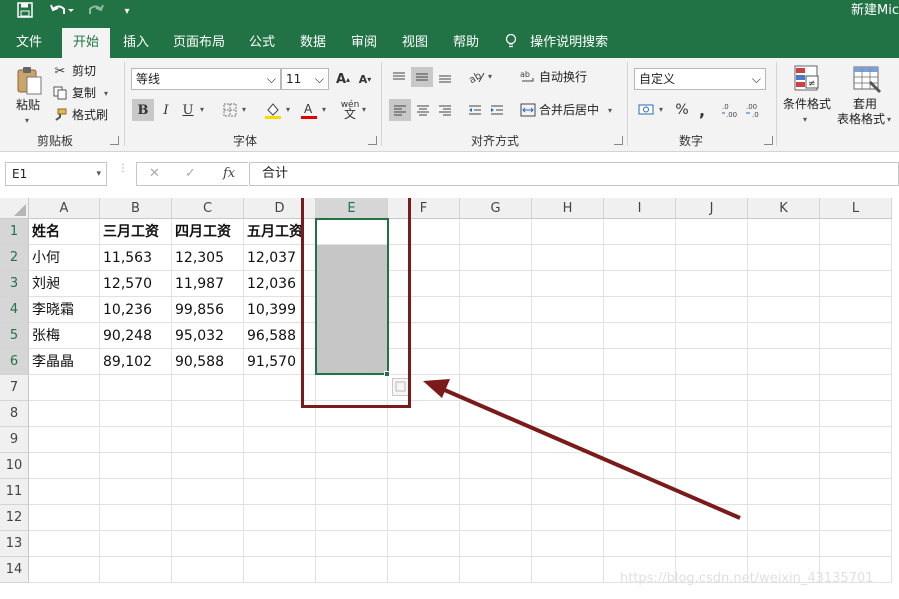 Image resolution: width=899 pixels, height=599 pixels. Describe the element at coordinates (610, 111) in the screenshot. I see `merge-dropdown-icon: ▾` at that location.